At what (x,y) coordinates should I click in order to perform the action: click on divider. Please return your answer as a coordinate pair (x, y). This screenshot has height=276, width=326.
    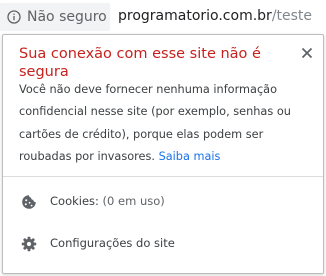
    Looking at the image, I should click on (163, 176).